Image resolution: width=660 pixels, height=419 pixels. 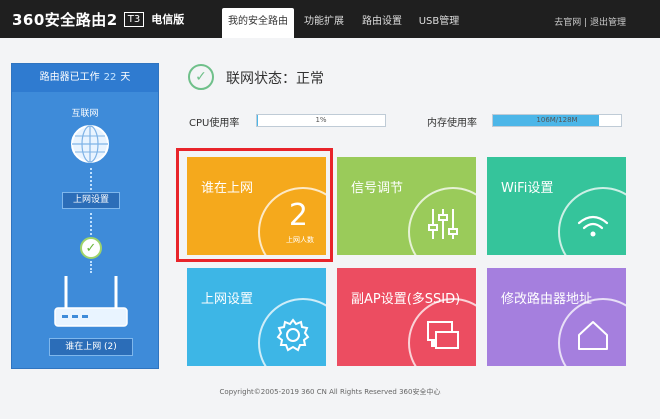 What do you see at coordinates (85, 114) in the screenshot?
I see `internet-label: 互联网` at bounding box center [85, 114].